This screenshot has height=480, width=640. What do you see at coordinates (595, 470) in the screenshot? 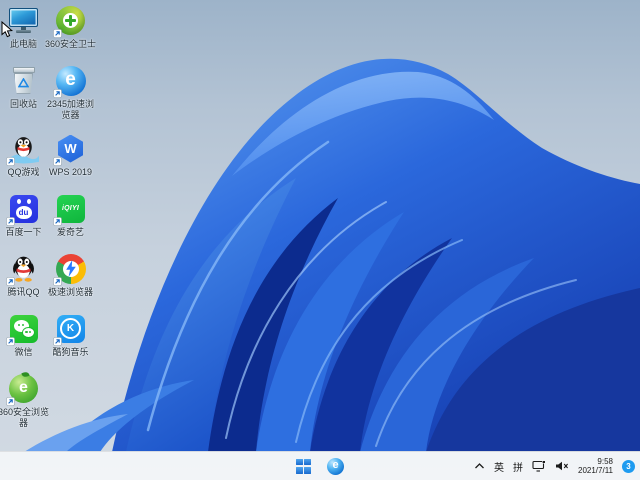
I see `clock-date: 2021/7/11` at bounding box center [595, 470].